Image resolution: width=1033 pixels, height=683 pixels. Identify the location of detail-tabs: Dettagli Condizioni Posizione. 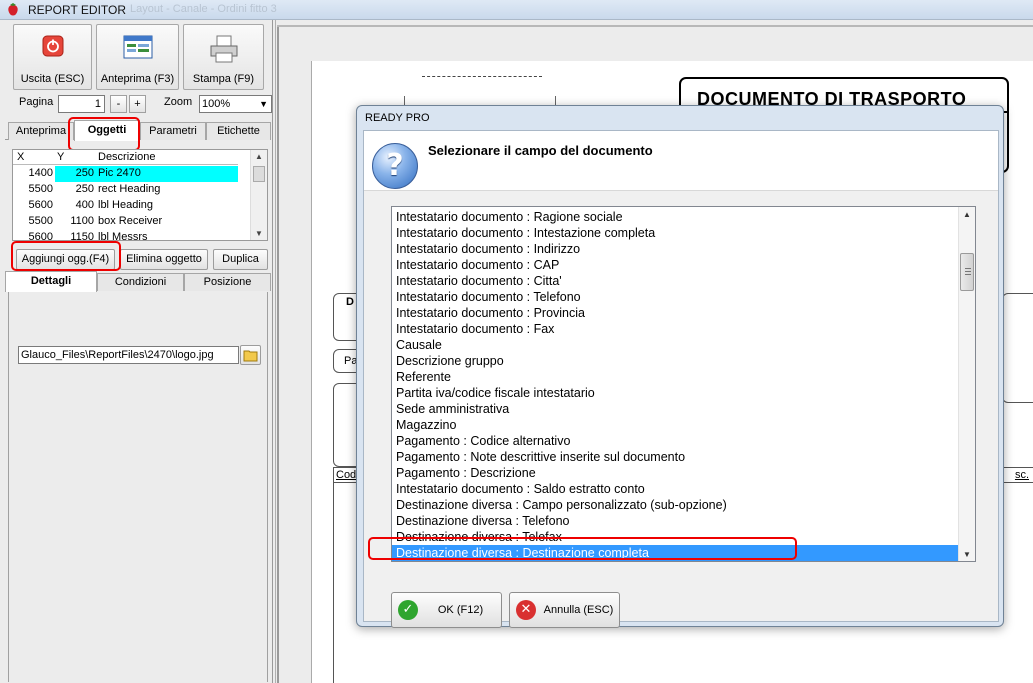
(138, 281).